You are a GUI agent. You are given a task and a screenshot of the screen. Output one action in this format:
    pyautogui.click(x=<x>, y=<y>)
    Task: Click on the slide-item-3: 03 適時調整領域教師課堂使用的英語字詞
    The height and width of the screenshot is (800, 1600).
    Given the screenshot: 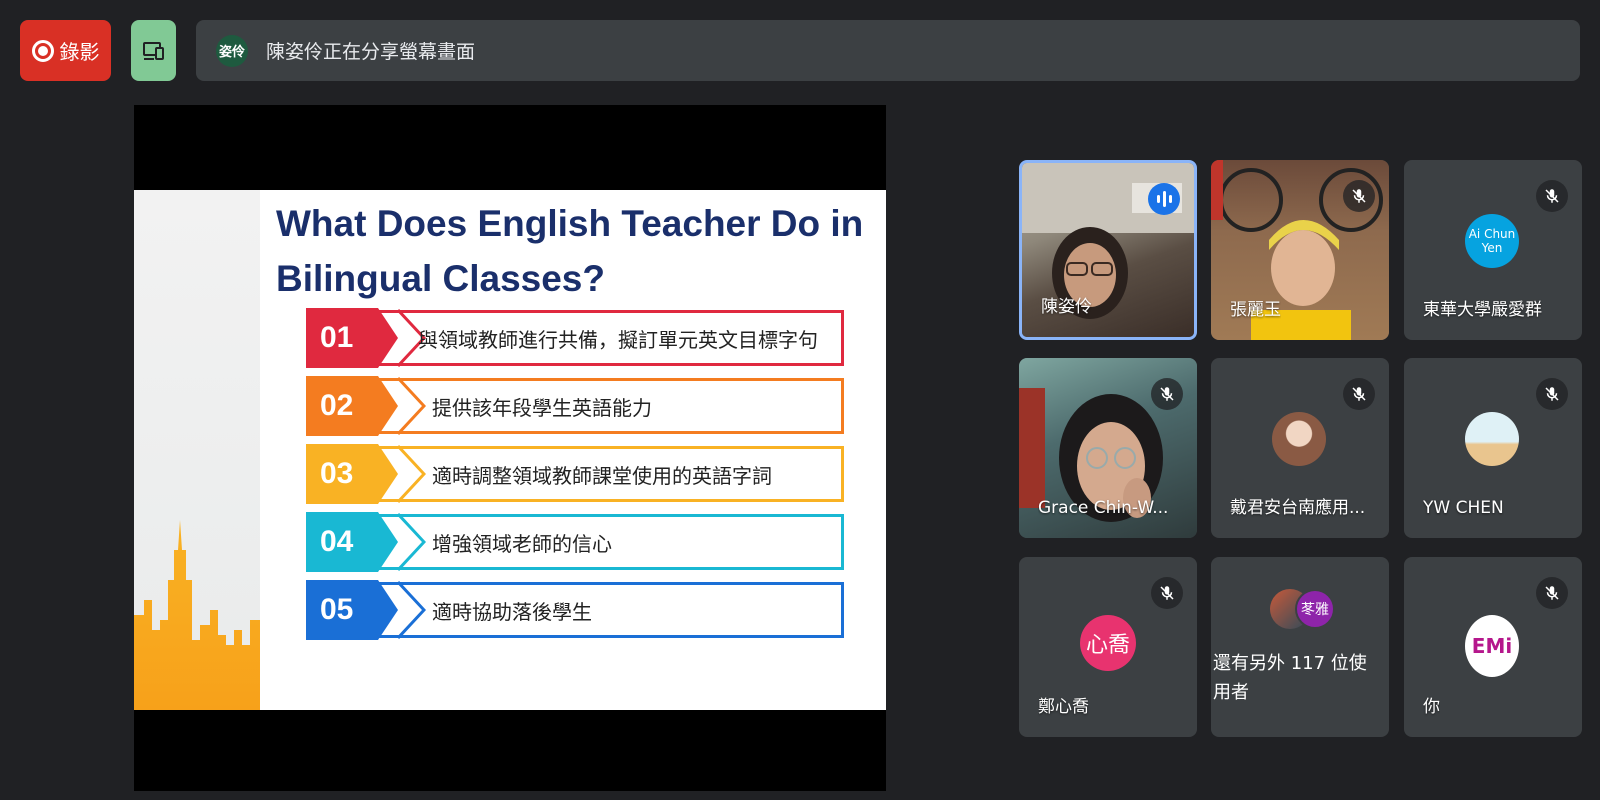 What is the action you would take?
    pyautogui.click(x=575, y=474)
    